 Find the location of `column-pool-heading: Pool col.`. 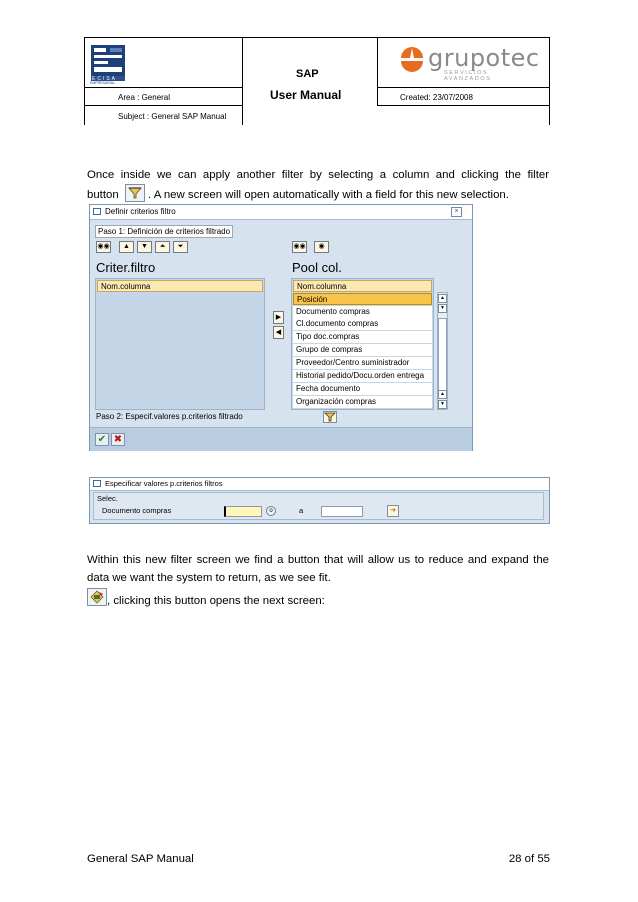

column-pool-heading: Pool col. is located at coordinates (317, 267).